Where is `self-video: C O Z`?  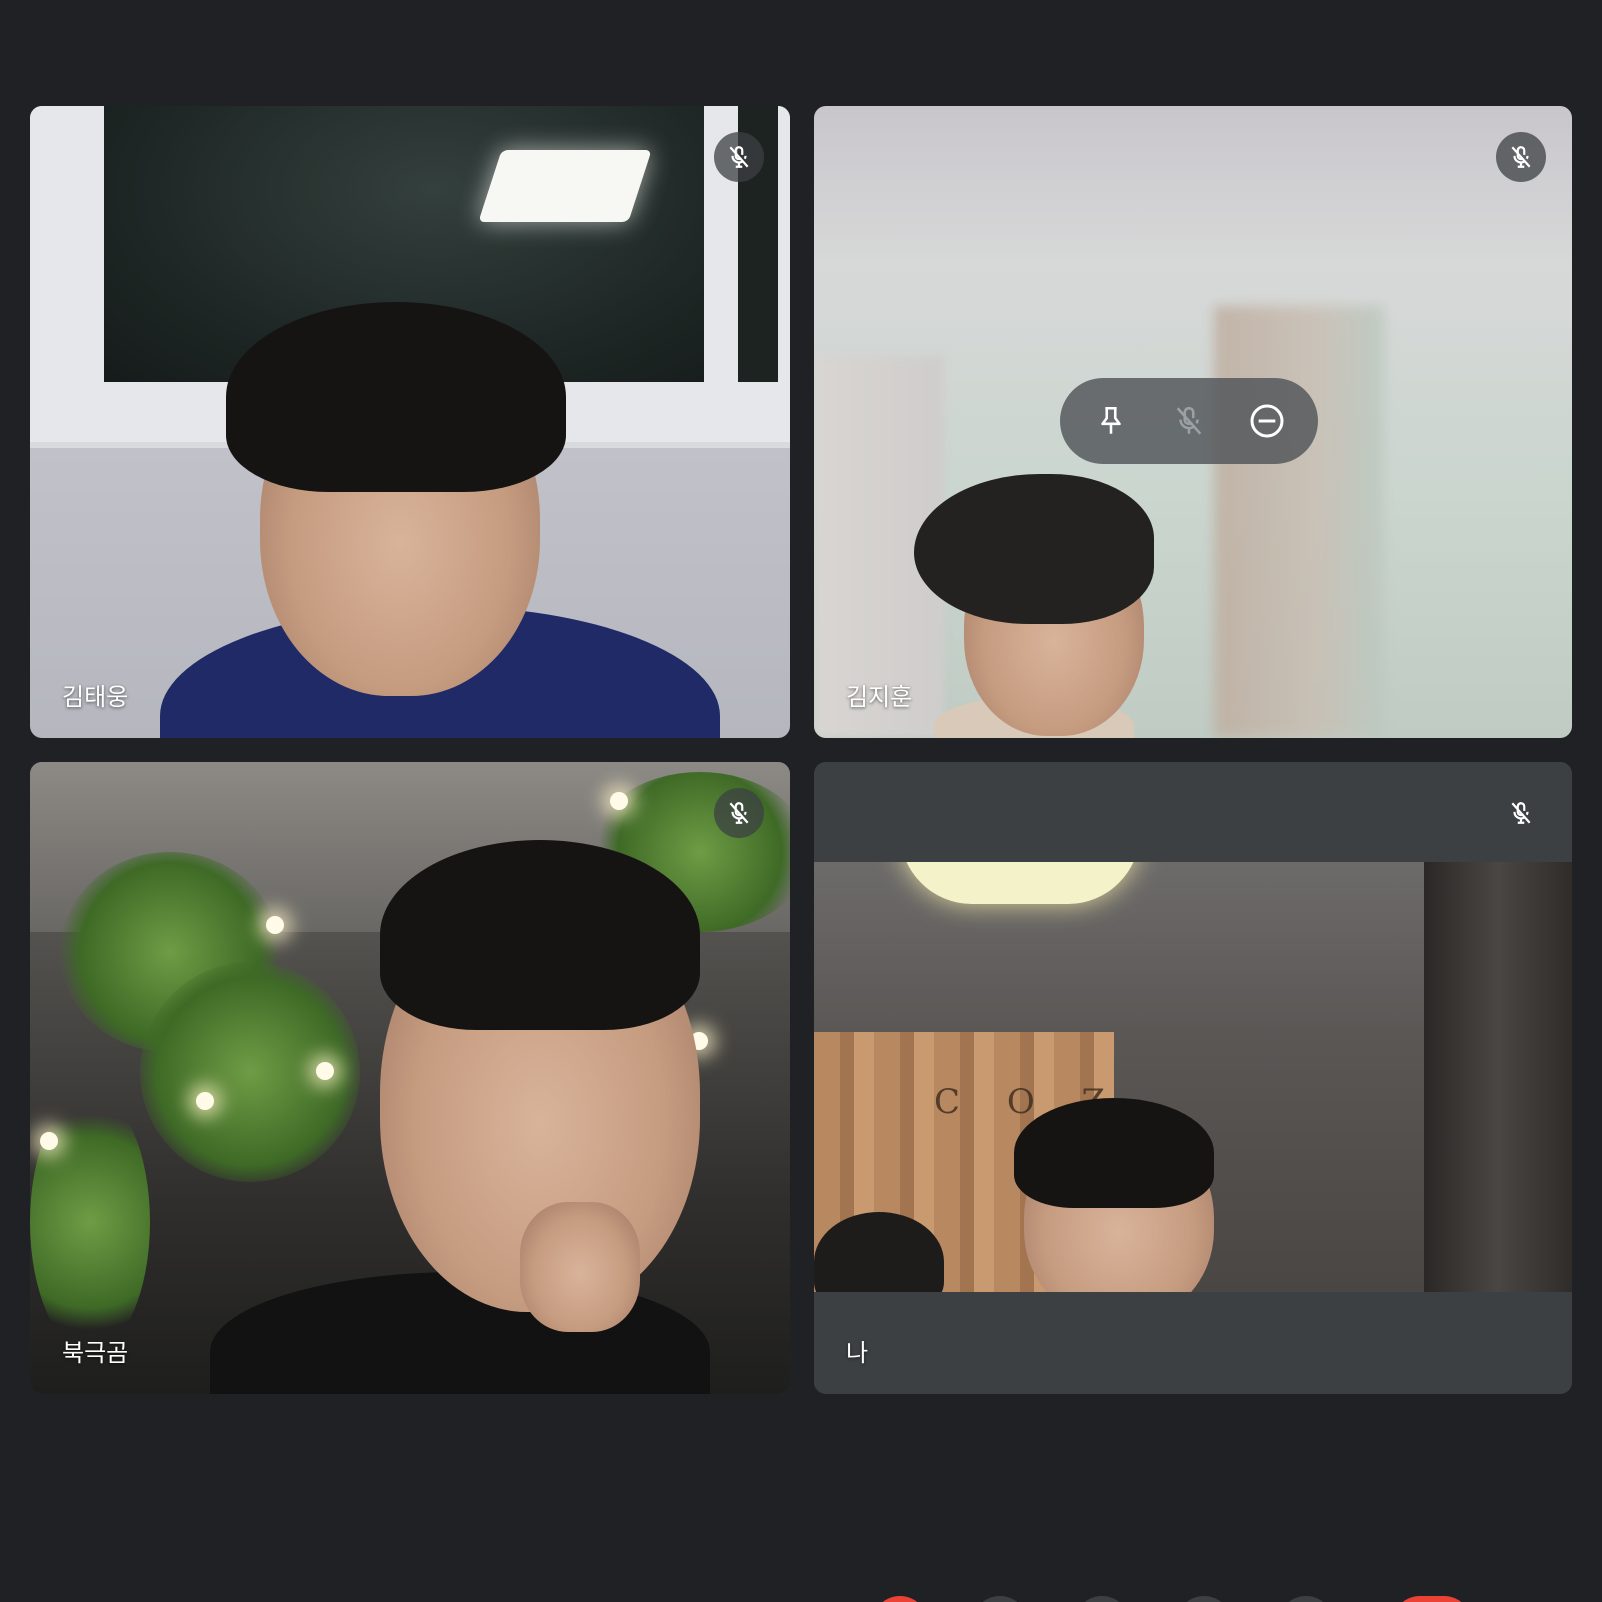
self-video: C O Z is located at coordinates (1193, 1077).